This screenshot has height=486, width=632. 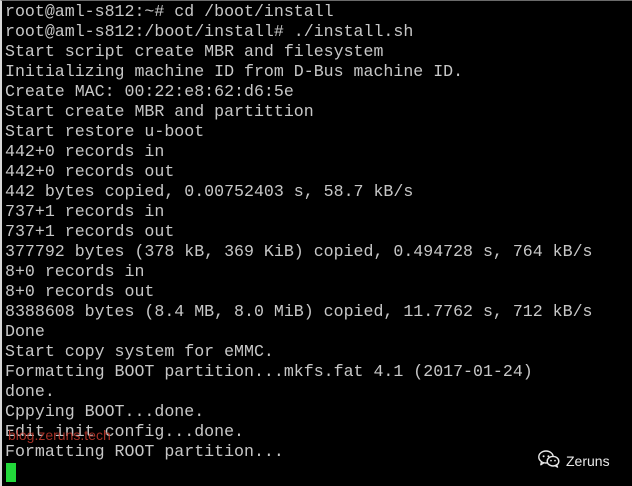 I want to click on terminal-cursor, so click(x=11, y=472).